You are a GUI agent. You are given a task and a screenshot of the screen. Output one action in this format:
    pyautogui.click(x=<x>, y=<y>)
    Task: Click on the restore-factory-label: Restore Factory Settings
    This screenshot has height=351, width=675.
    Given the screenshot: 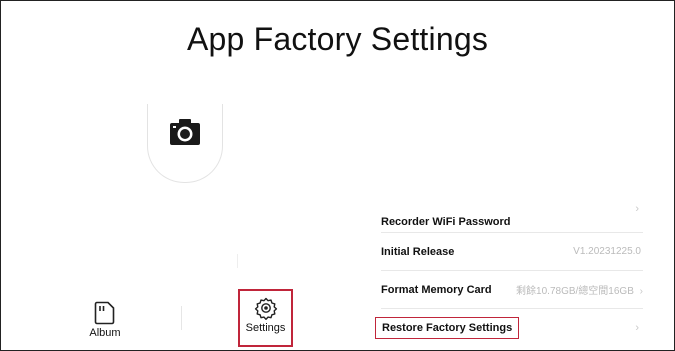 What is the action you would take?
    pyautogui.click(x=447, y=327)
    